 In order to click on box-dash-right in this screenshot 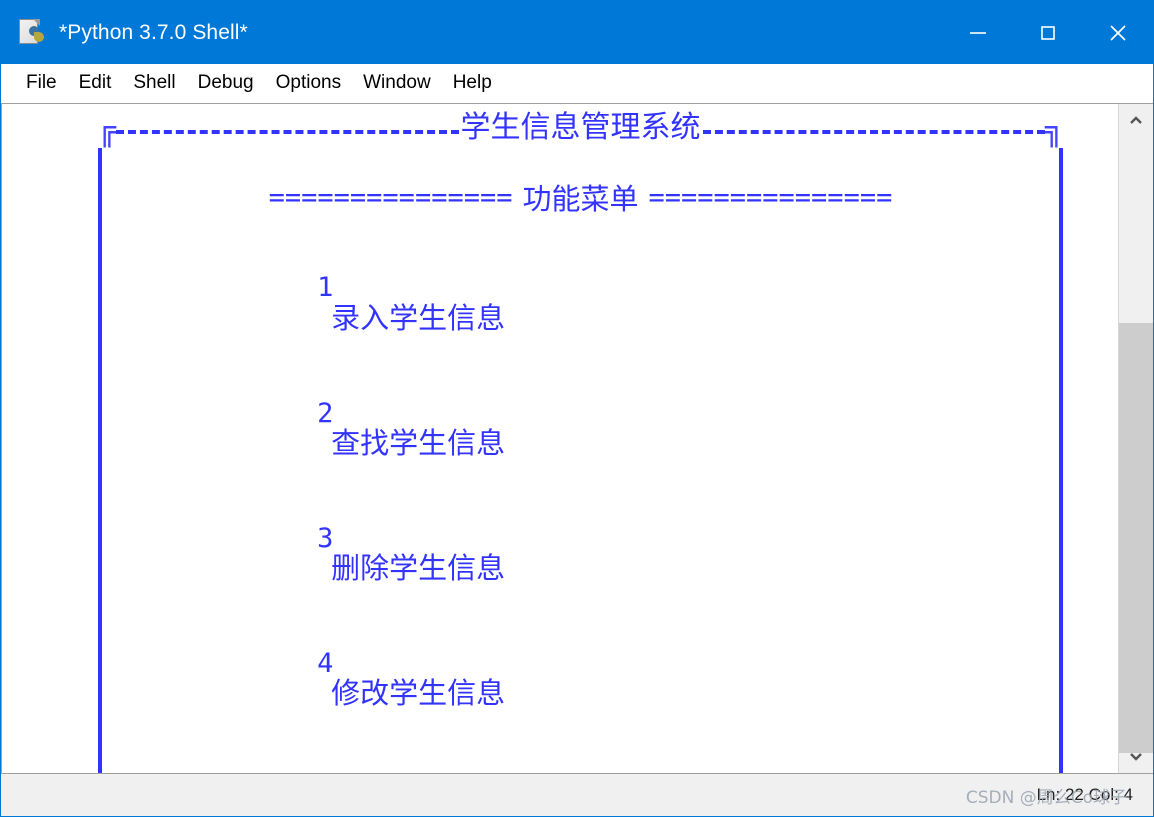, I will do `click(873, 132)`.